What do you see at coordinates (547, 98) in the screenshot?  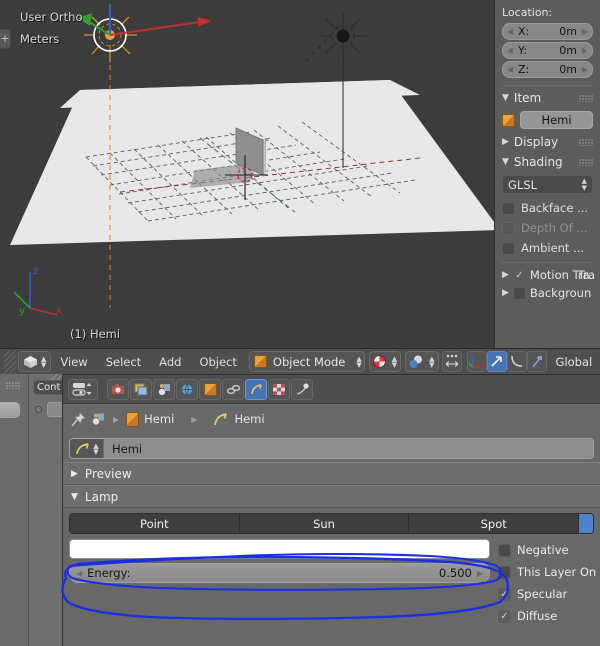 I see `item-panel-header: ▼ Item` at bounding box center [547, 98].